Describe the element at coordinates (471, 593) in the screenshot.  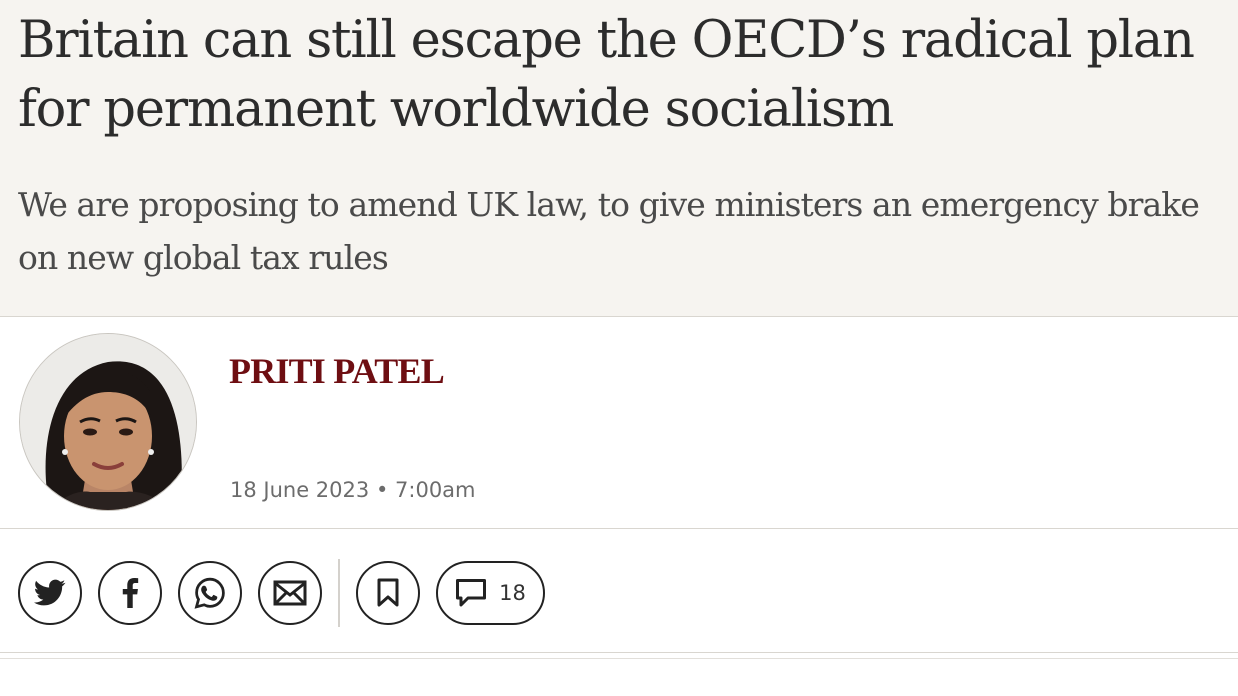
I see `comment-icon` at that location.